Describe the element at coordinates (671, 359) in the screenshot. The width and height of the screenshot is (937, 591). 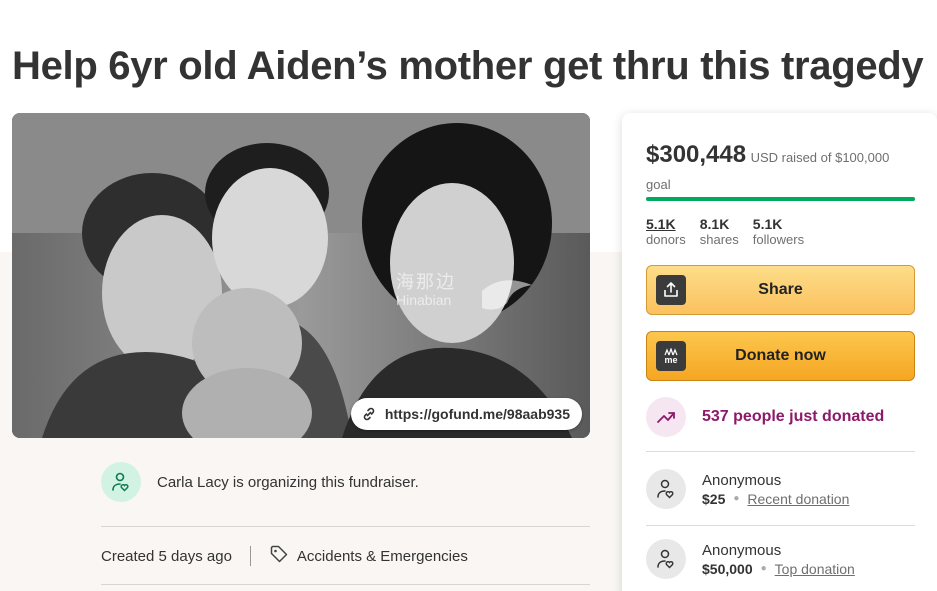
I see `donate-icon-text: me` at that location.